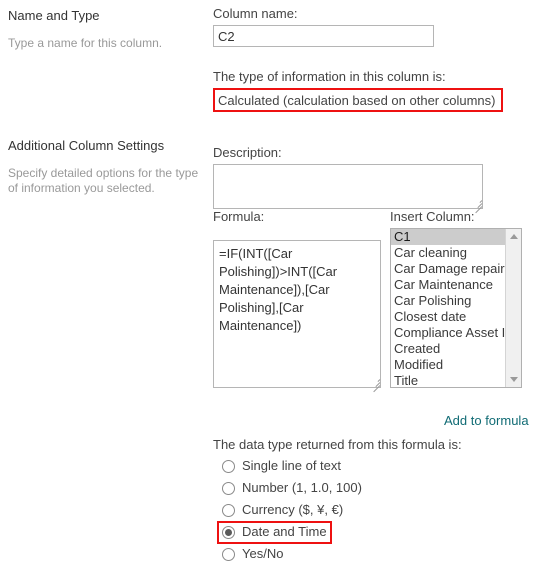 Image resolution: width=539 pixels, height=567 pixels. What do you see at coordinates (448, 317) in the screenshot?
I see `insert-column-option: Closest date` at bounding box center [448, 317].